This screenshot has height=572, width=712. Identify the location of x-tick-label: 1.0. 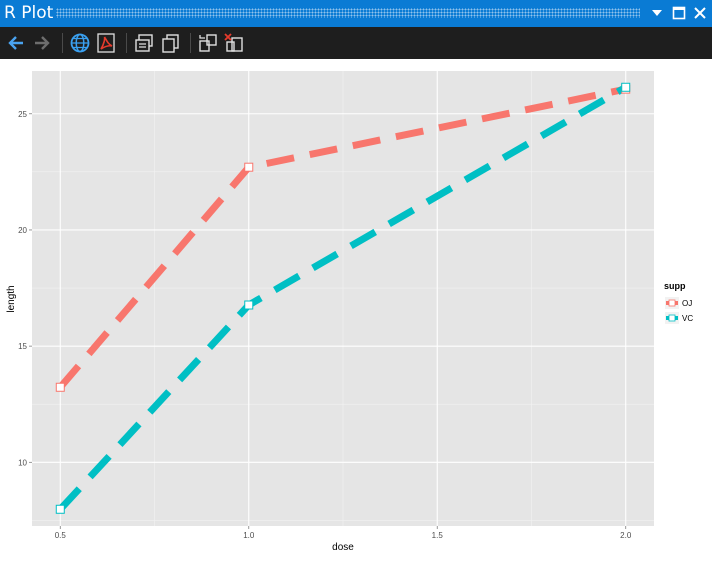
(249, 535).